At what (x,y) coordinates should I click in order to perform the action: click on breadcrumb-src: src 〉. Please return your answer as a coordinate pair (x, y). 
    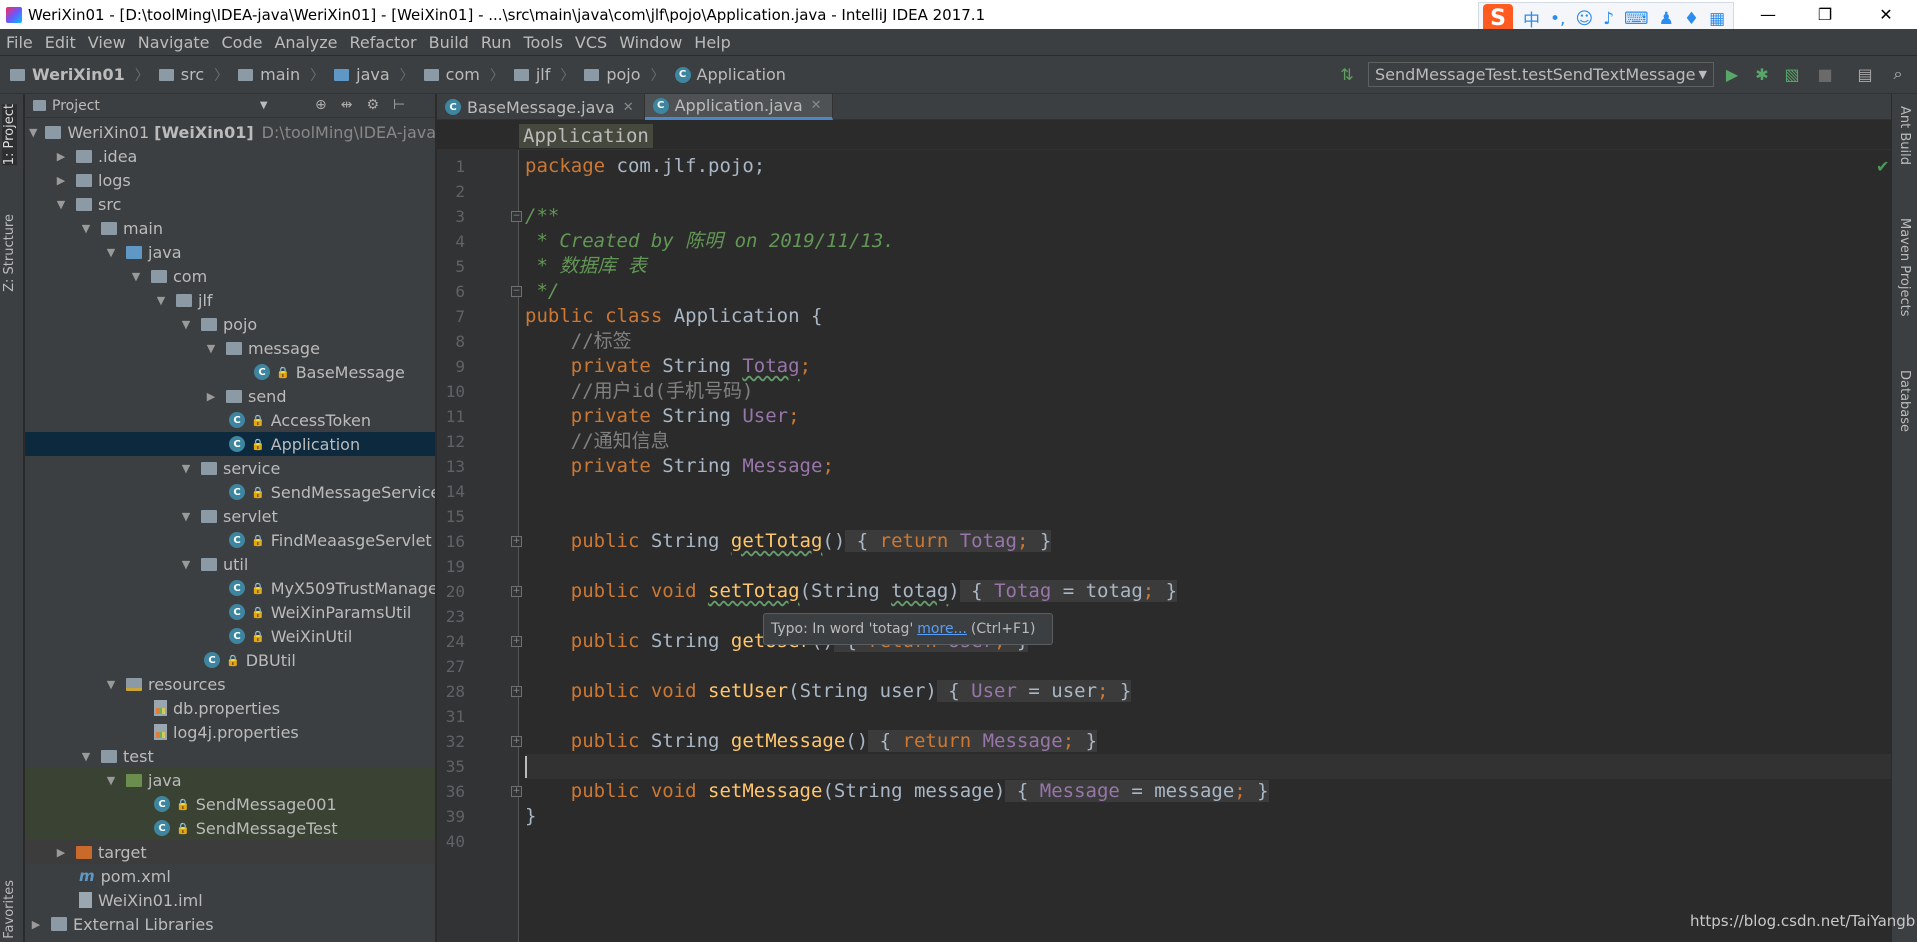
    Looking at the image, I should click on (188, 75).